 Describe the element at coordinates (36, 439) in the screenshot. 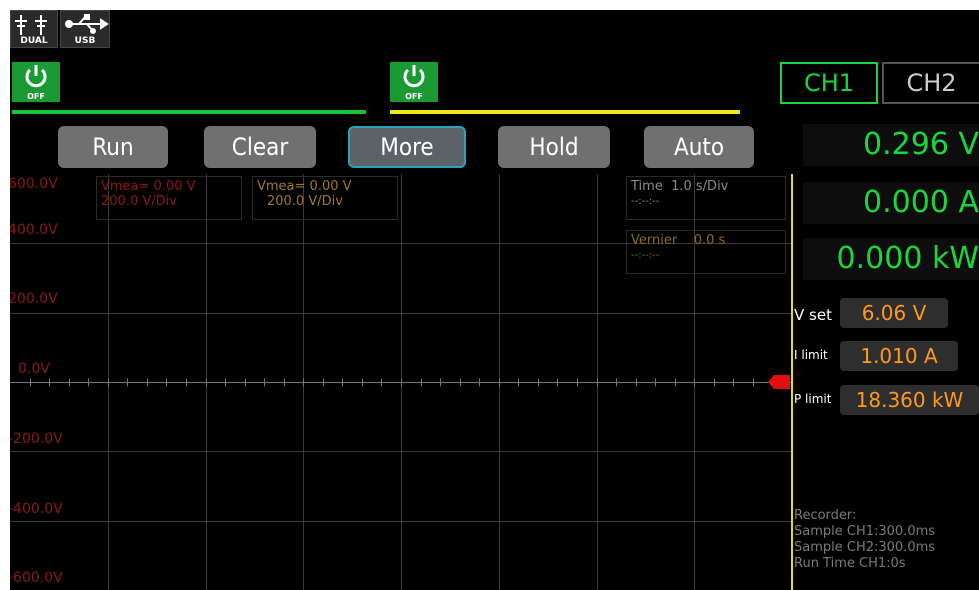

I see `y-label: -200.0V` at that location.